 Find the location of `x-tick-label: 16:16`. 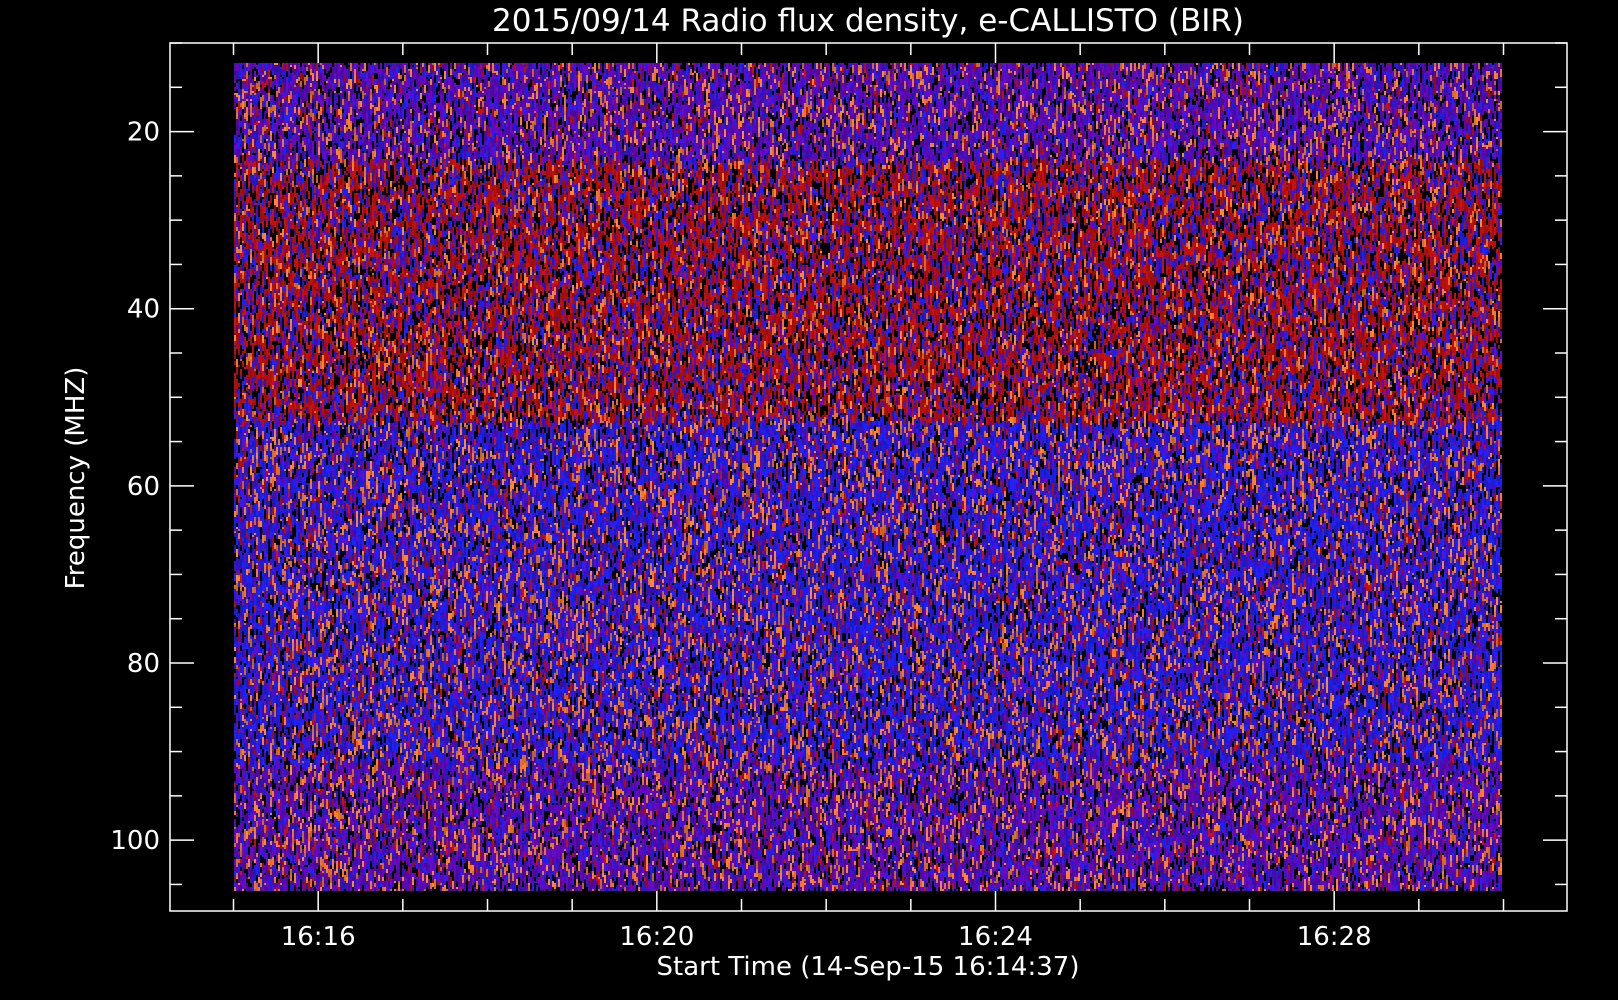

x-tick-label: 16:16 is located at coordinates (318, 937).